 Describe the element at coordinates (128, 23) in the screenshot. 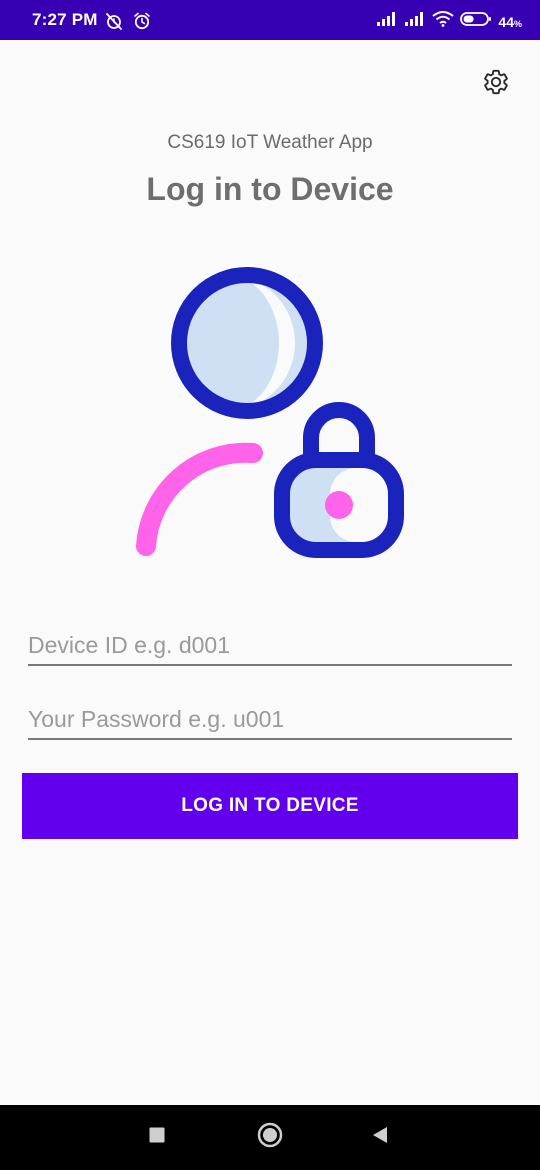

I see `status-left-icons` at that location.